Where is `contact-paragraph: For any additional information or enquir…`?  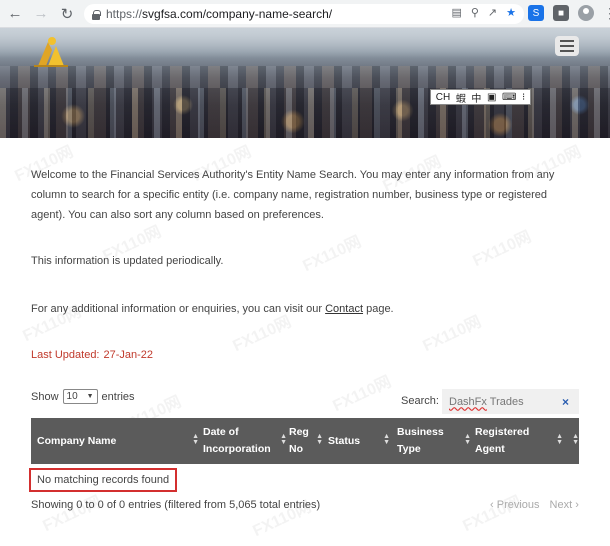
contact-paragraph: For any additional information or enquir… is located at coordinates (212, 309).